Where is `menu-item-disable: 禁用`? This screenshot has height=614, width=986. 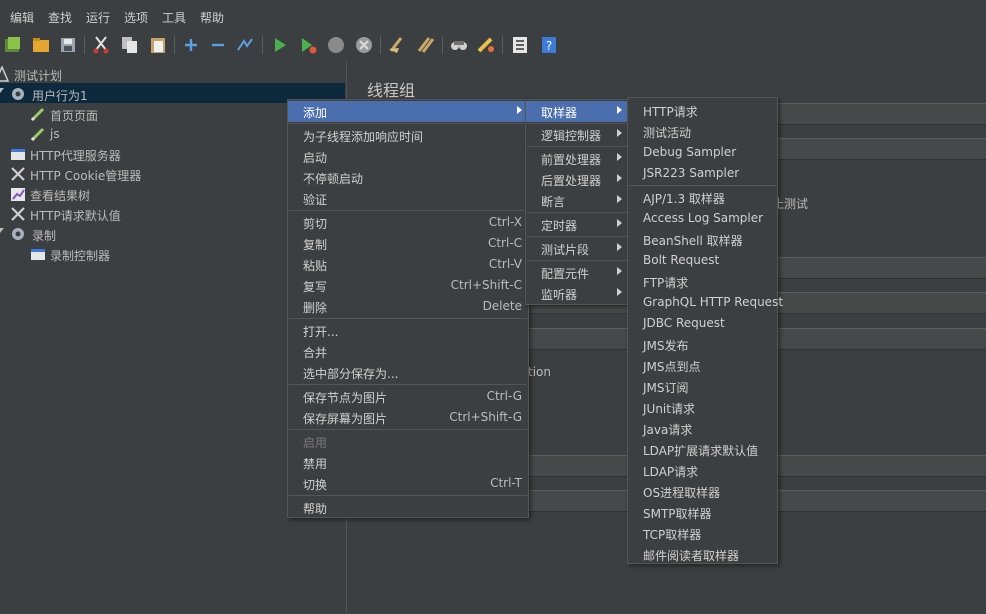
menu-item-disable: 禁用 is located at coordinates (408, 462).